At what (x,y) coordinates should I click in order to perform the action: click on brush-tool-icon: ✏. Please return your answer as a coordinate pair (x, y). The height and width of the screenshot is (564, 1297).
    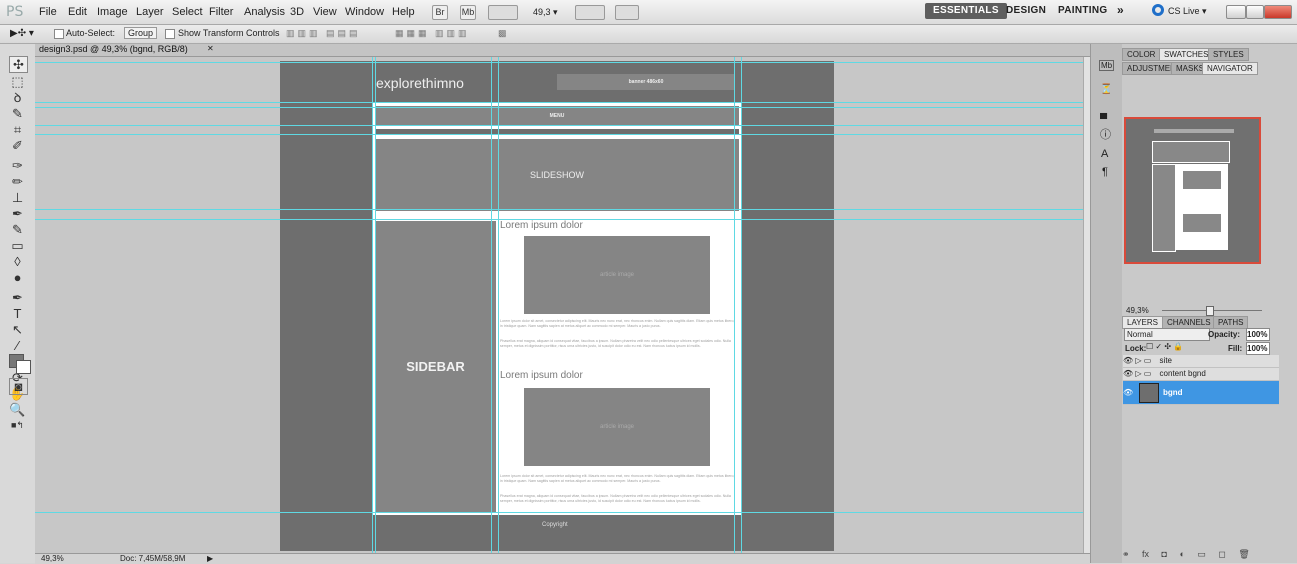
    Looking at the image, I should click on (17, 181).